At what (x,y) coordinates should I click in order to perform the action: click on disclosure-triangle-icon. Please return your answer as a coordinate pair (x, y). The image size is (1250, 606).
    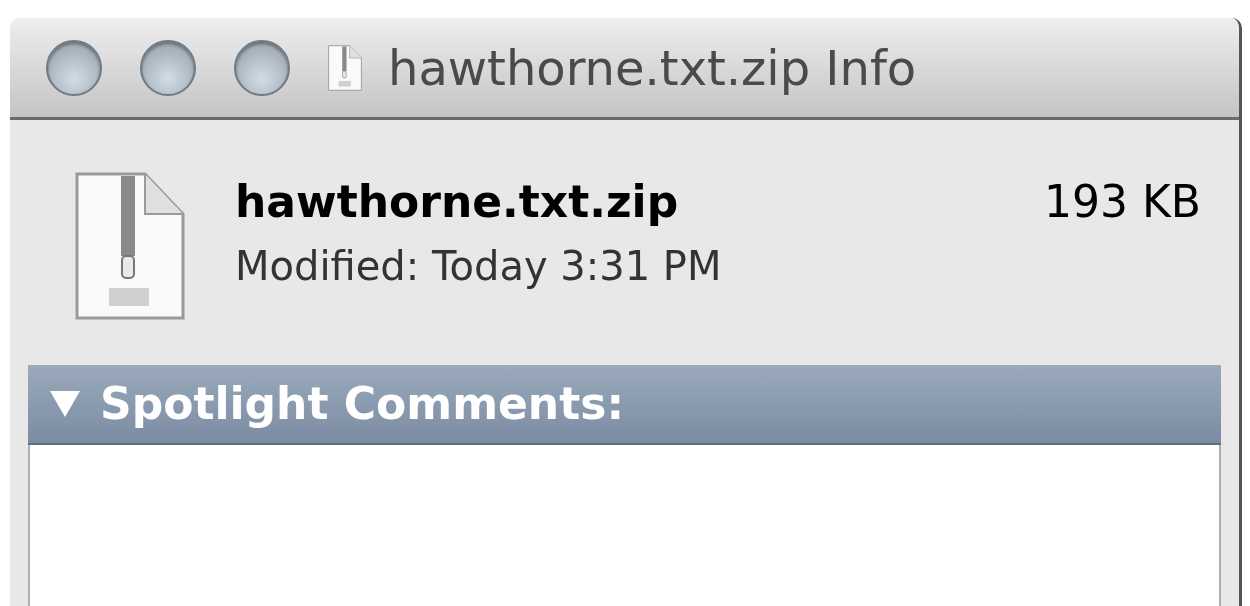
    Looking at the image, I should click on (65, 404).